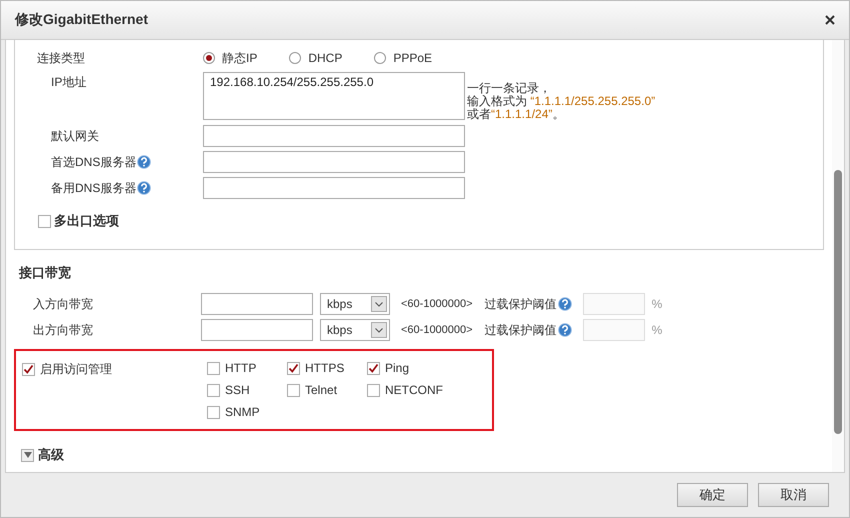 Image resolution: width=850 pixels, height=518 pixels. I want to click on checkbox-label: Telnet, so click(321, 390).